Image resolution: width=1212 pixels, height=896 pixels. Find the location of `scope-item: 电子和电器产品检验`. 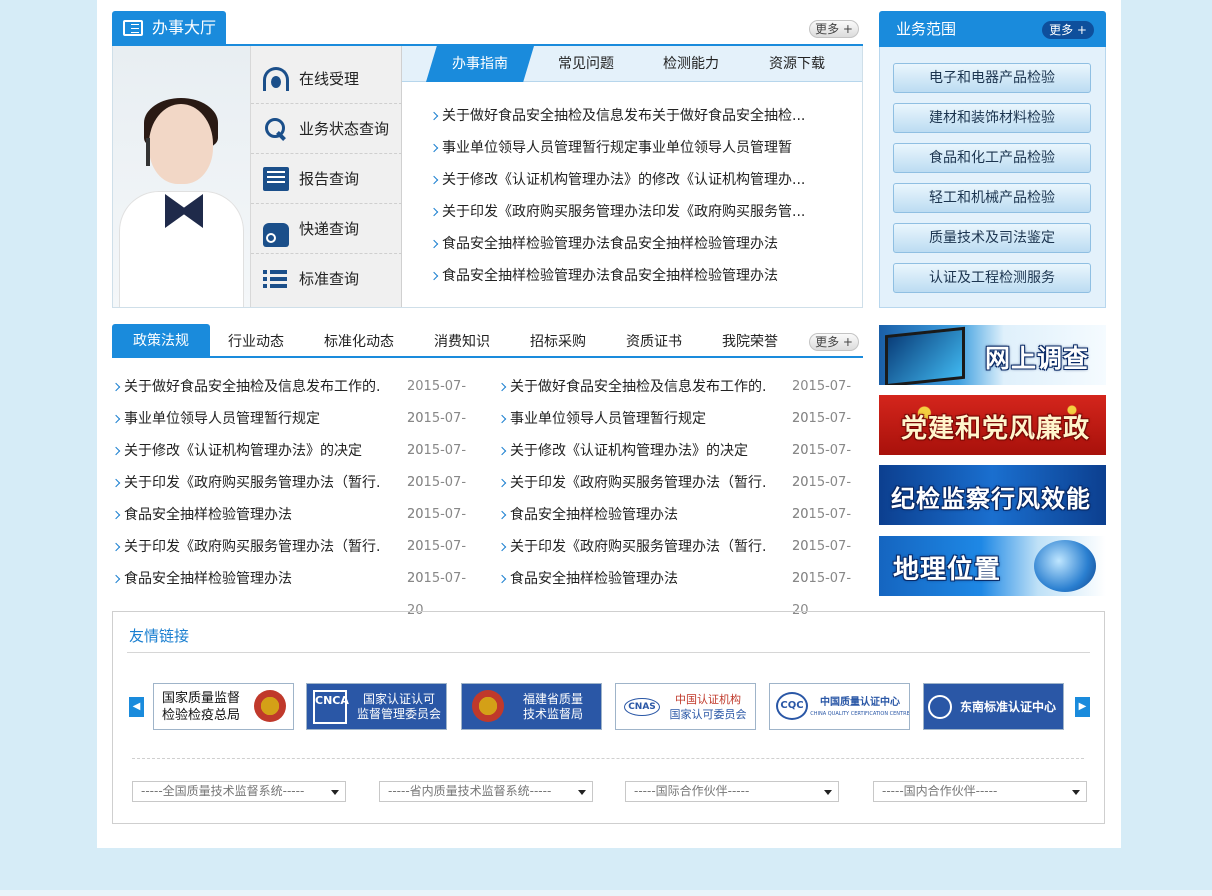

scope-item: 电子和电器产品检验 is located at coordinates (992, 78).